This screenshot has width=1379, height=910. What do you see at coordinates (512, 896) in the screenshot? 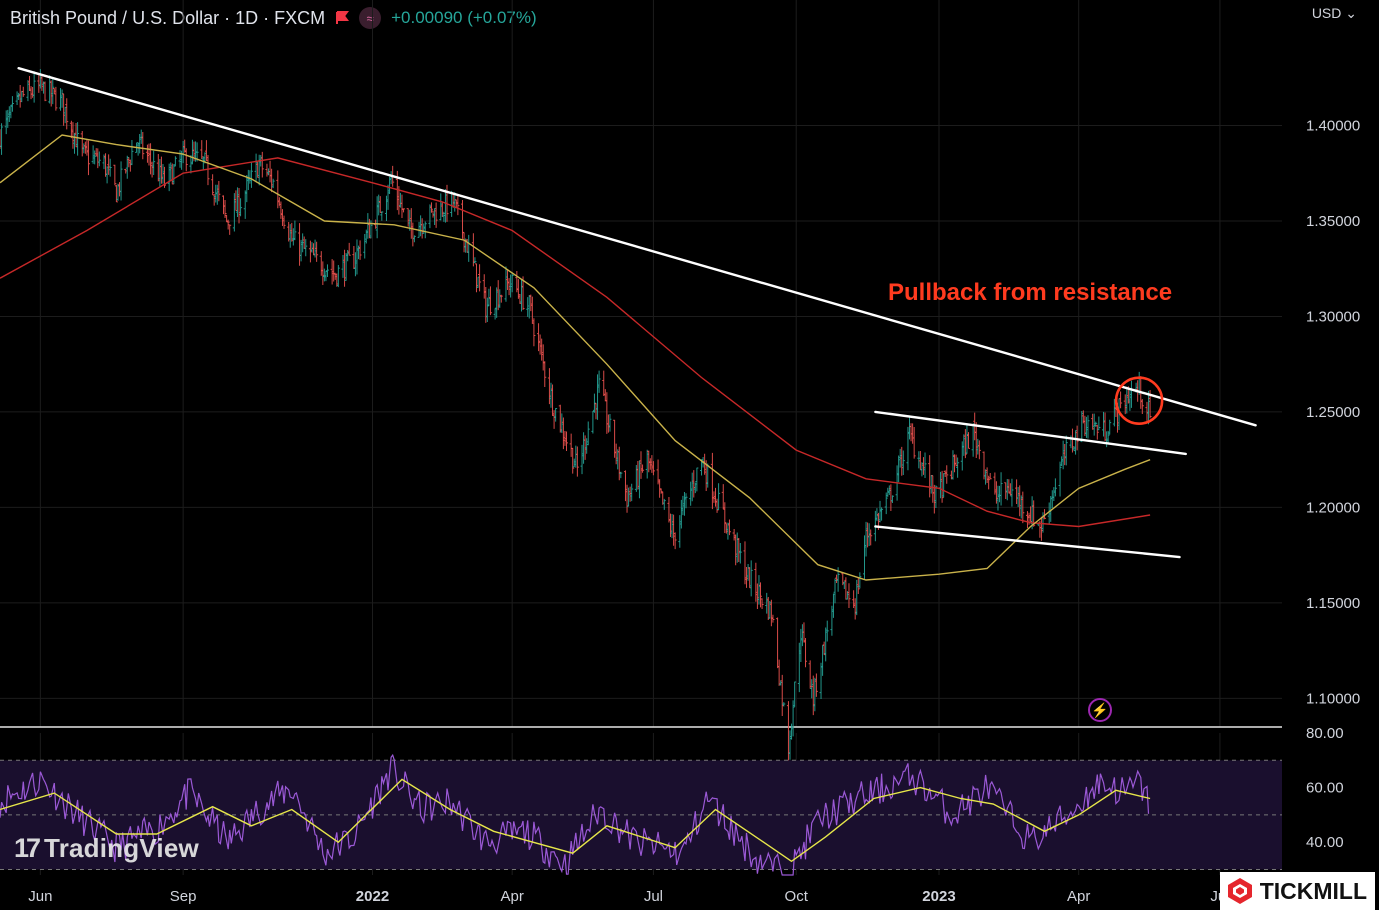
I see `time-tick-label: Apr` at bounding box center [512, 896].